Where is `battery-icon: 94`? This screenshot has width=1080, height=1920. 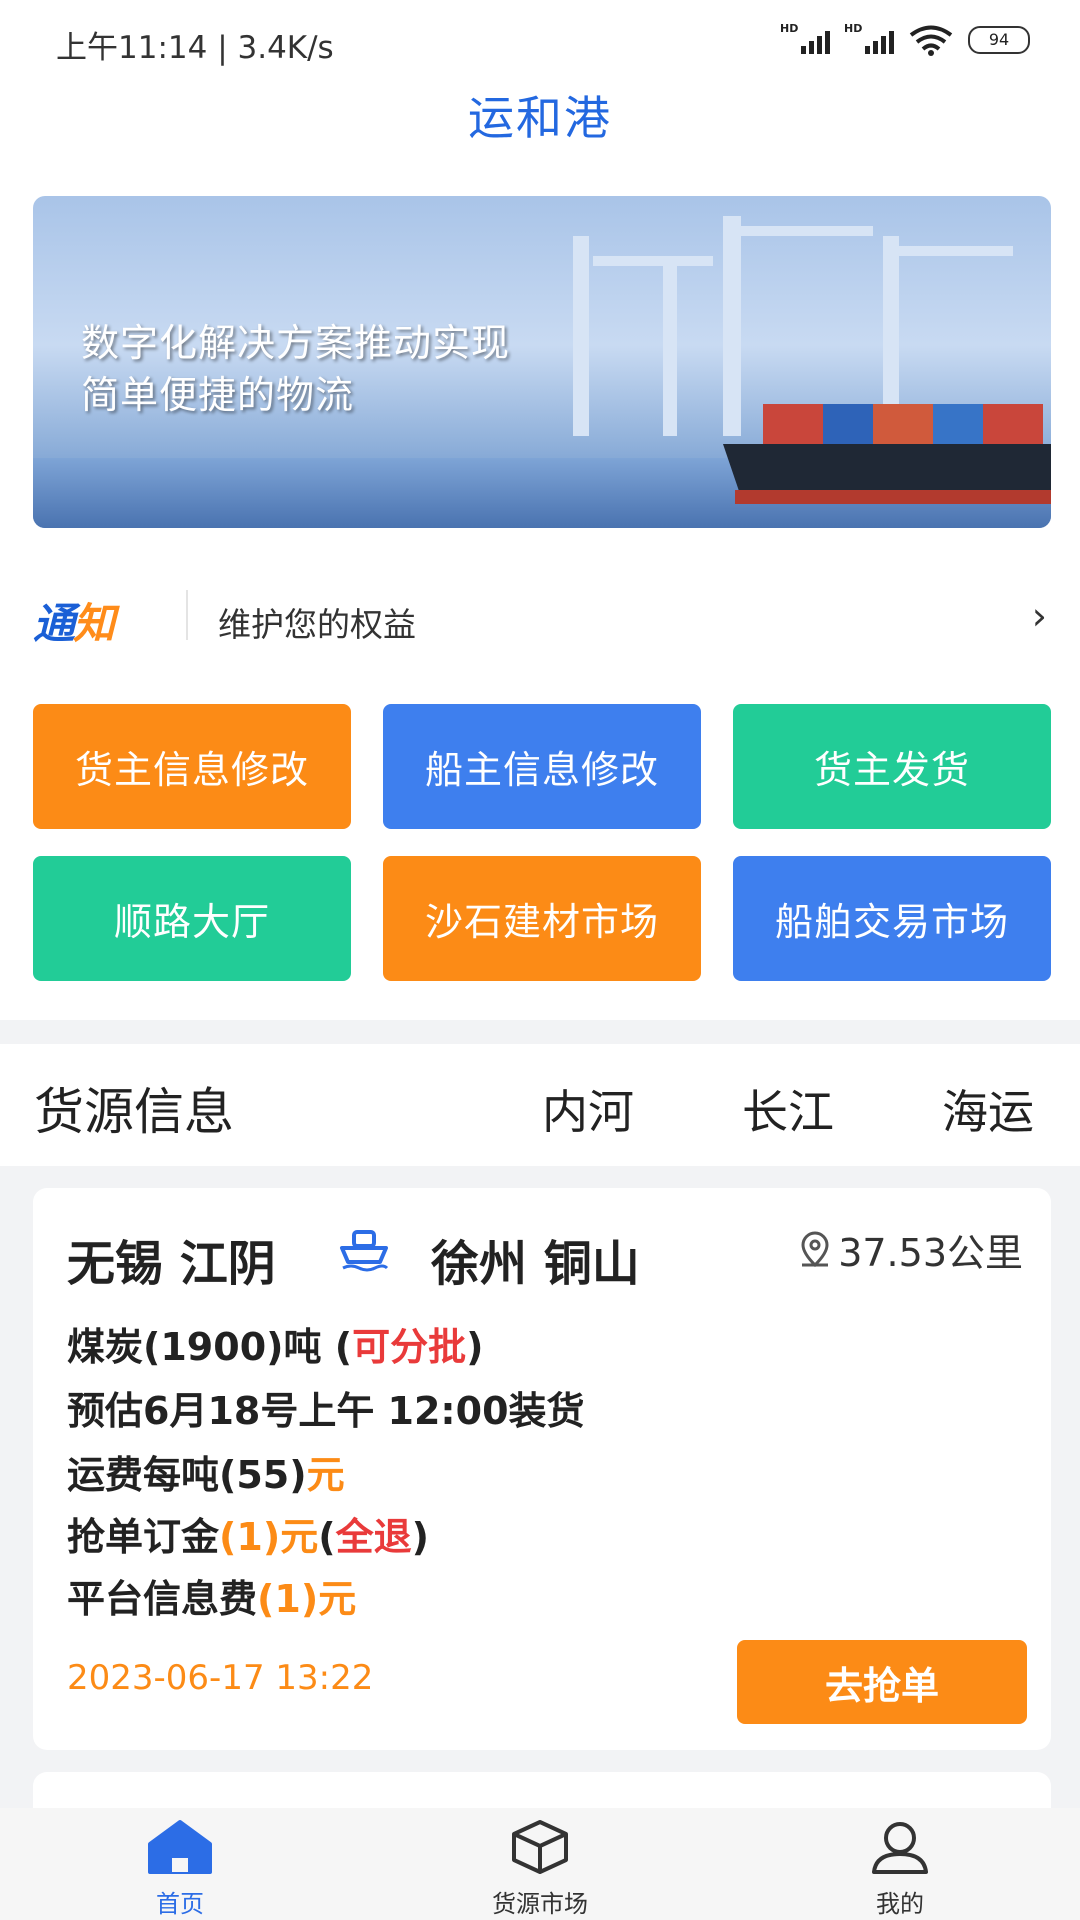
battery-icon: 94 is located at coordinates (999, 40).